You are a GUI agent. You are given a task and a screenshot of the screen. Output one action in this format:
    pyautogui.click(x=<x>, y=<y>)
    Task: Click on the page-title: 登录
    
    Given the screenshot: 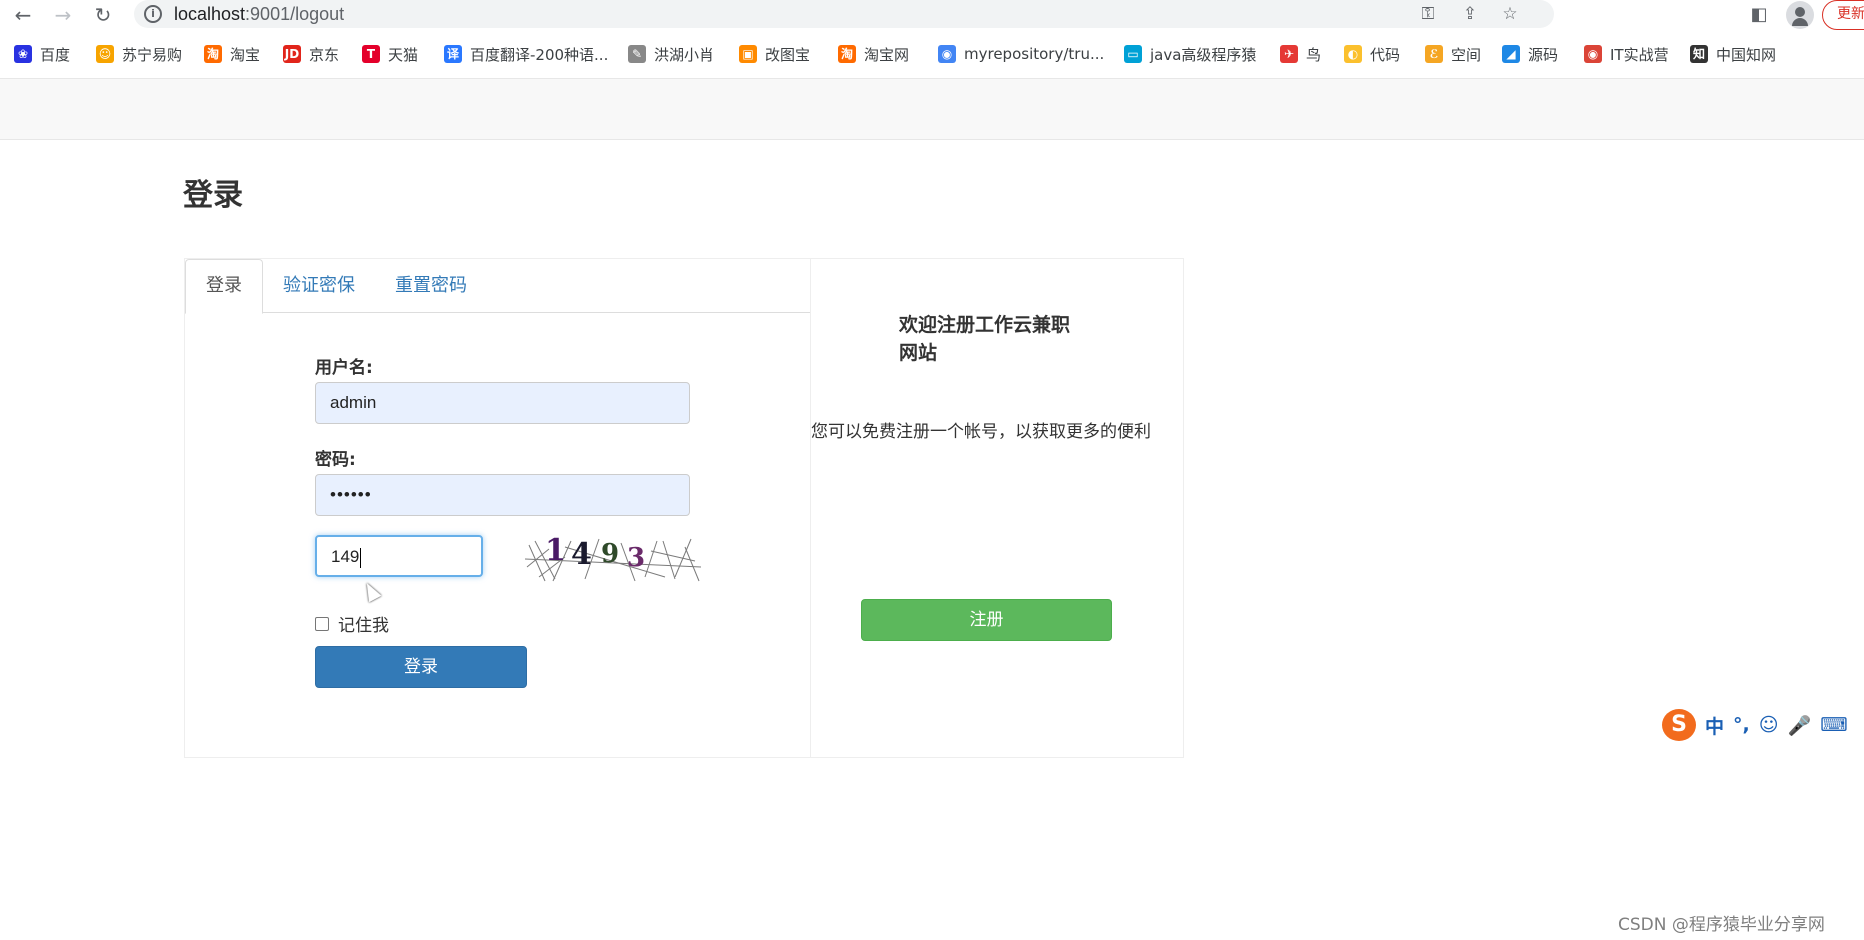 What is the action you would take?
    pyautogui.click(x=213, y=195)
    